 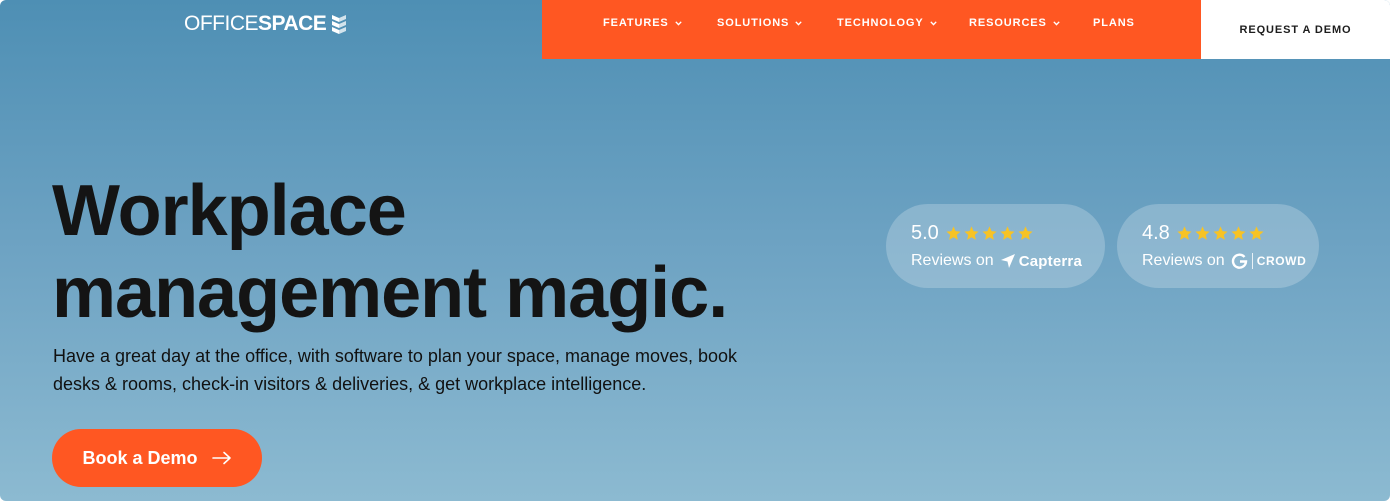 What do you see at coordinates (1252, 261) in the screenshot?
I see `logo-divider` at bounding box center [1252, 261].